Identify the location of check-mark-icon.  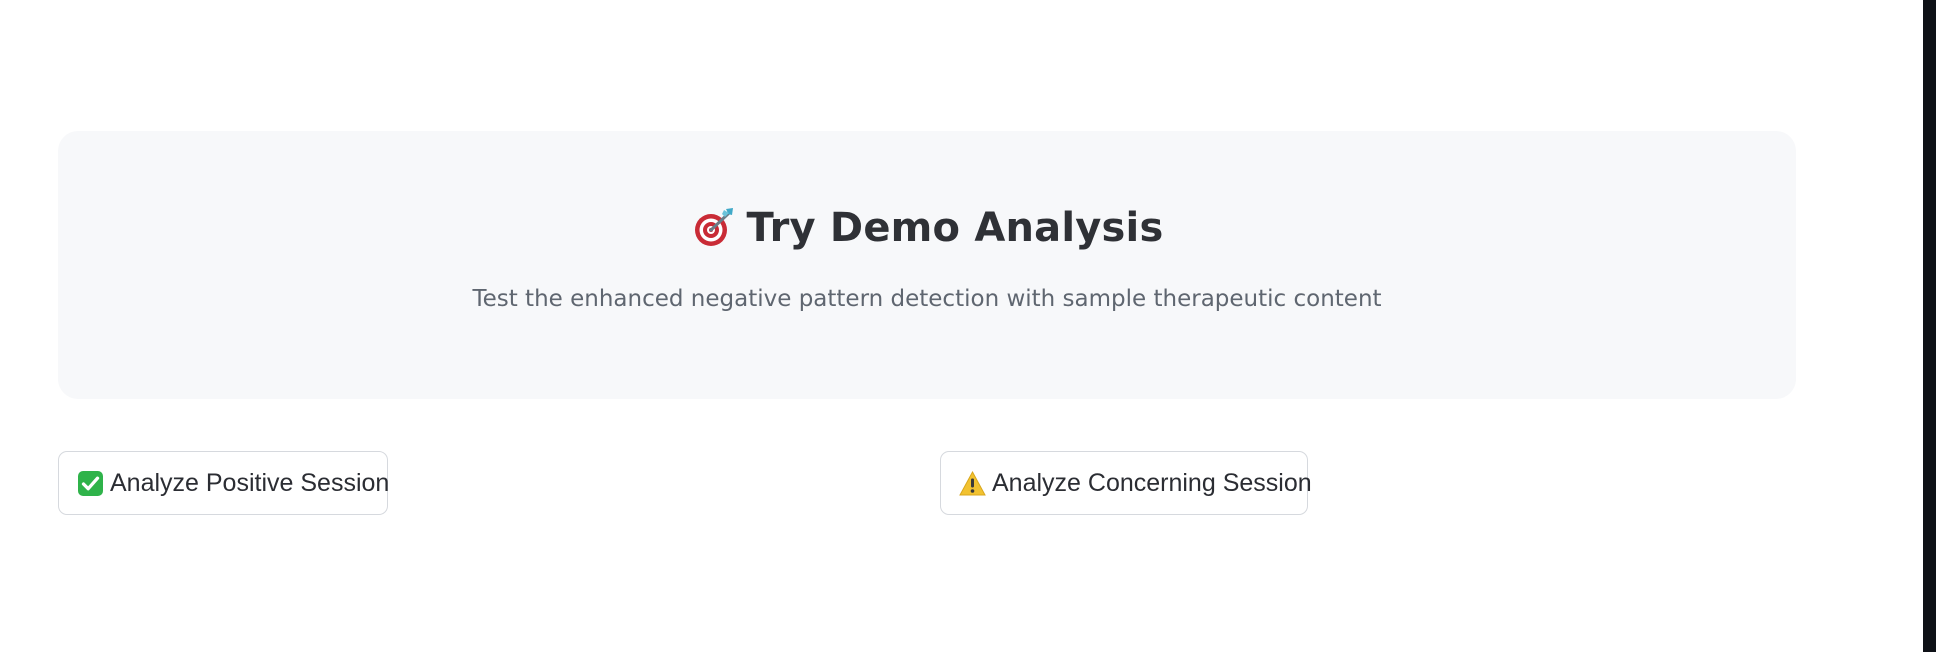
(90, 483).